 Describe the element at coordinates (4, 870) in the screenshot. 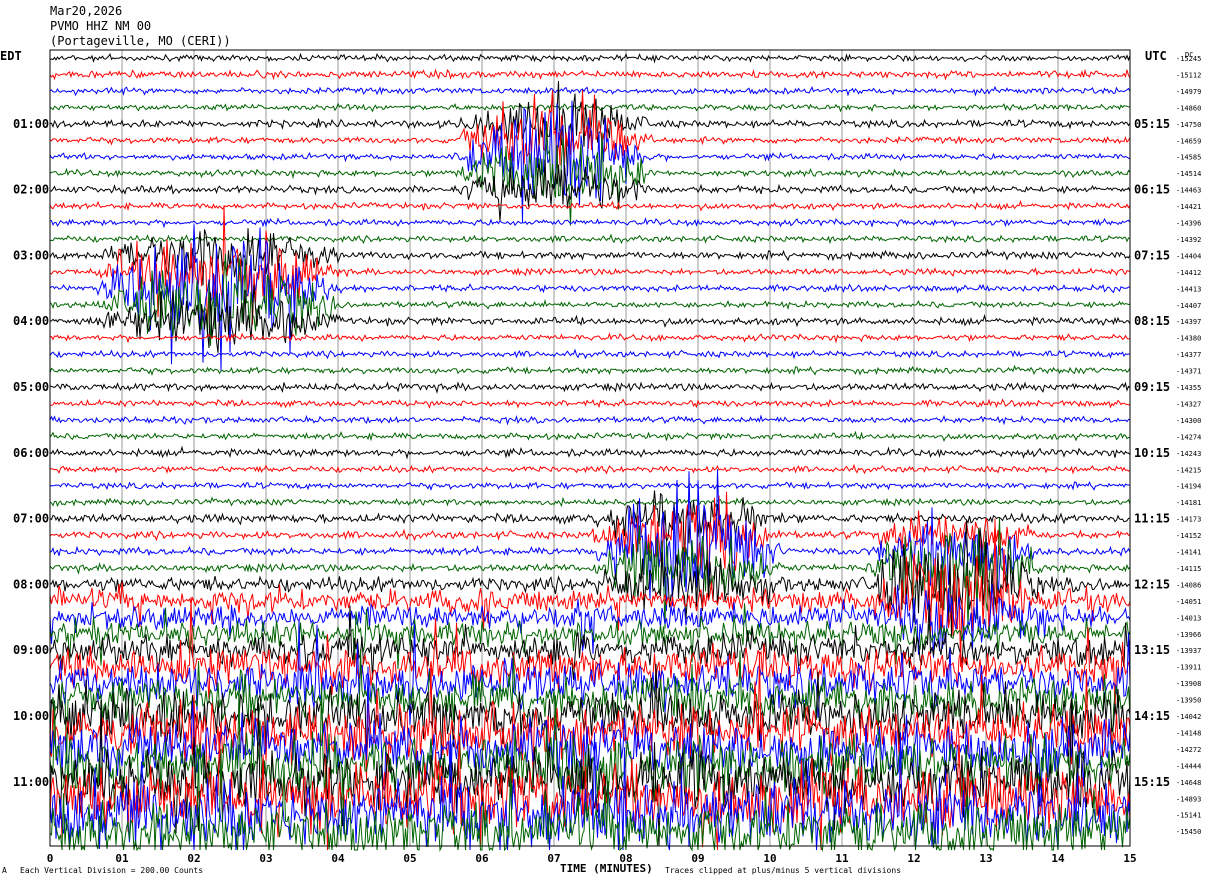

I see `corner-mark: A` at that location.